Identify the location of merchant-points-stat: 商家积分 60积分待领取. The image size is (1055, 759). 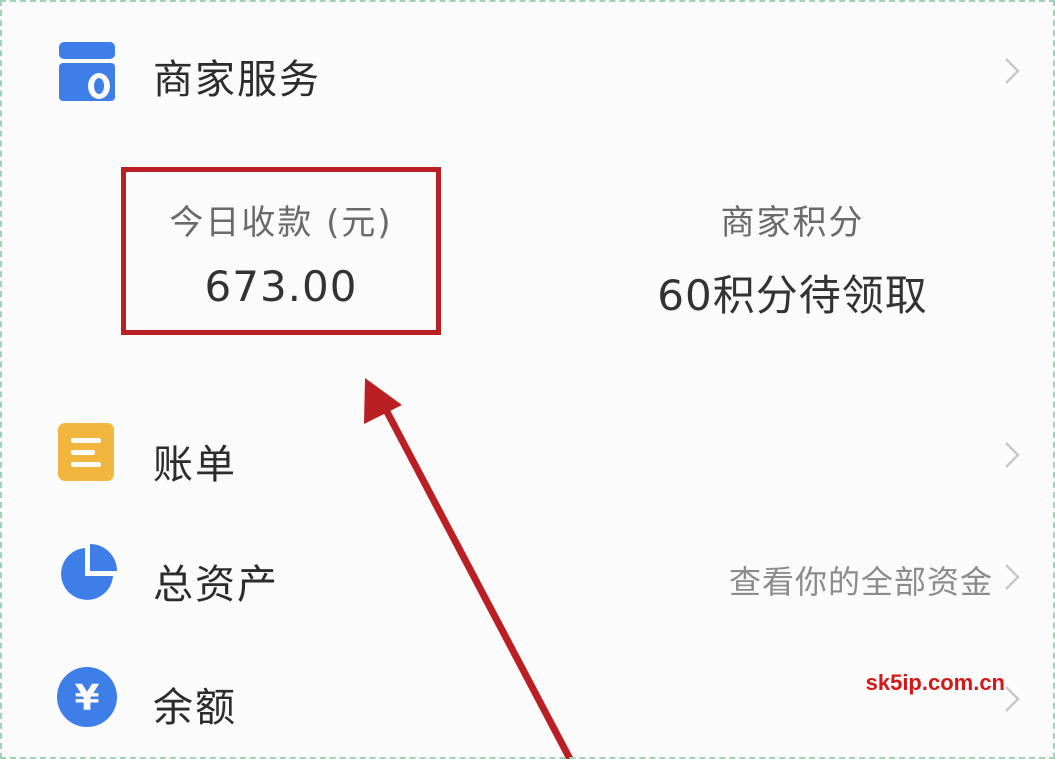
(792, 259).